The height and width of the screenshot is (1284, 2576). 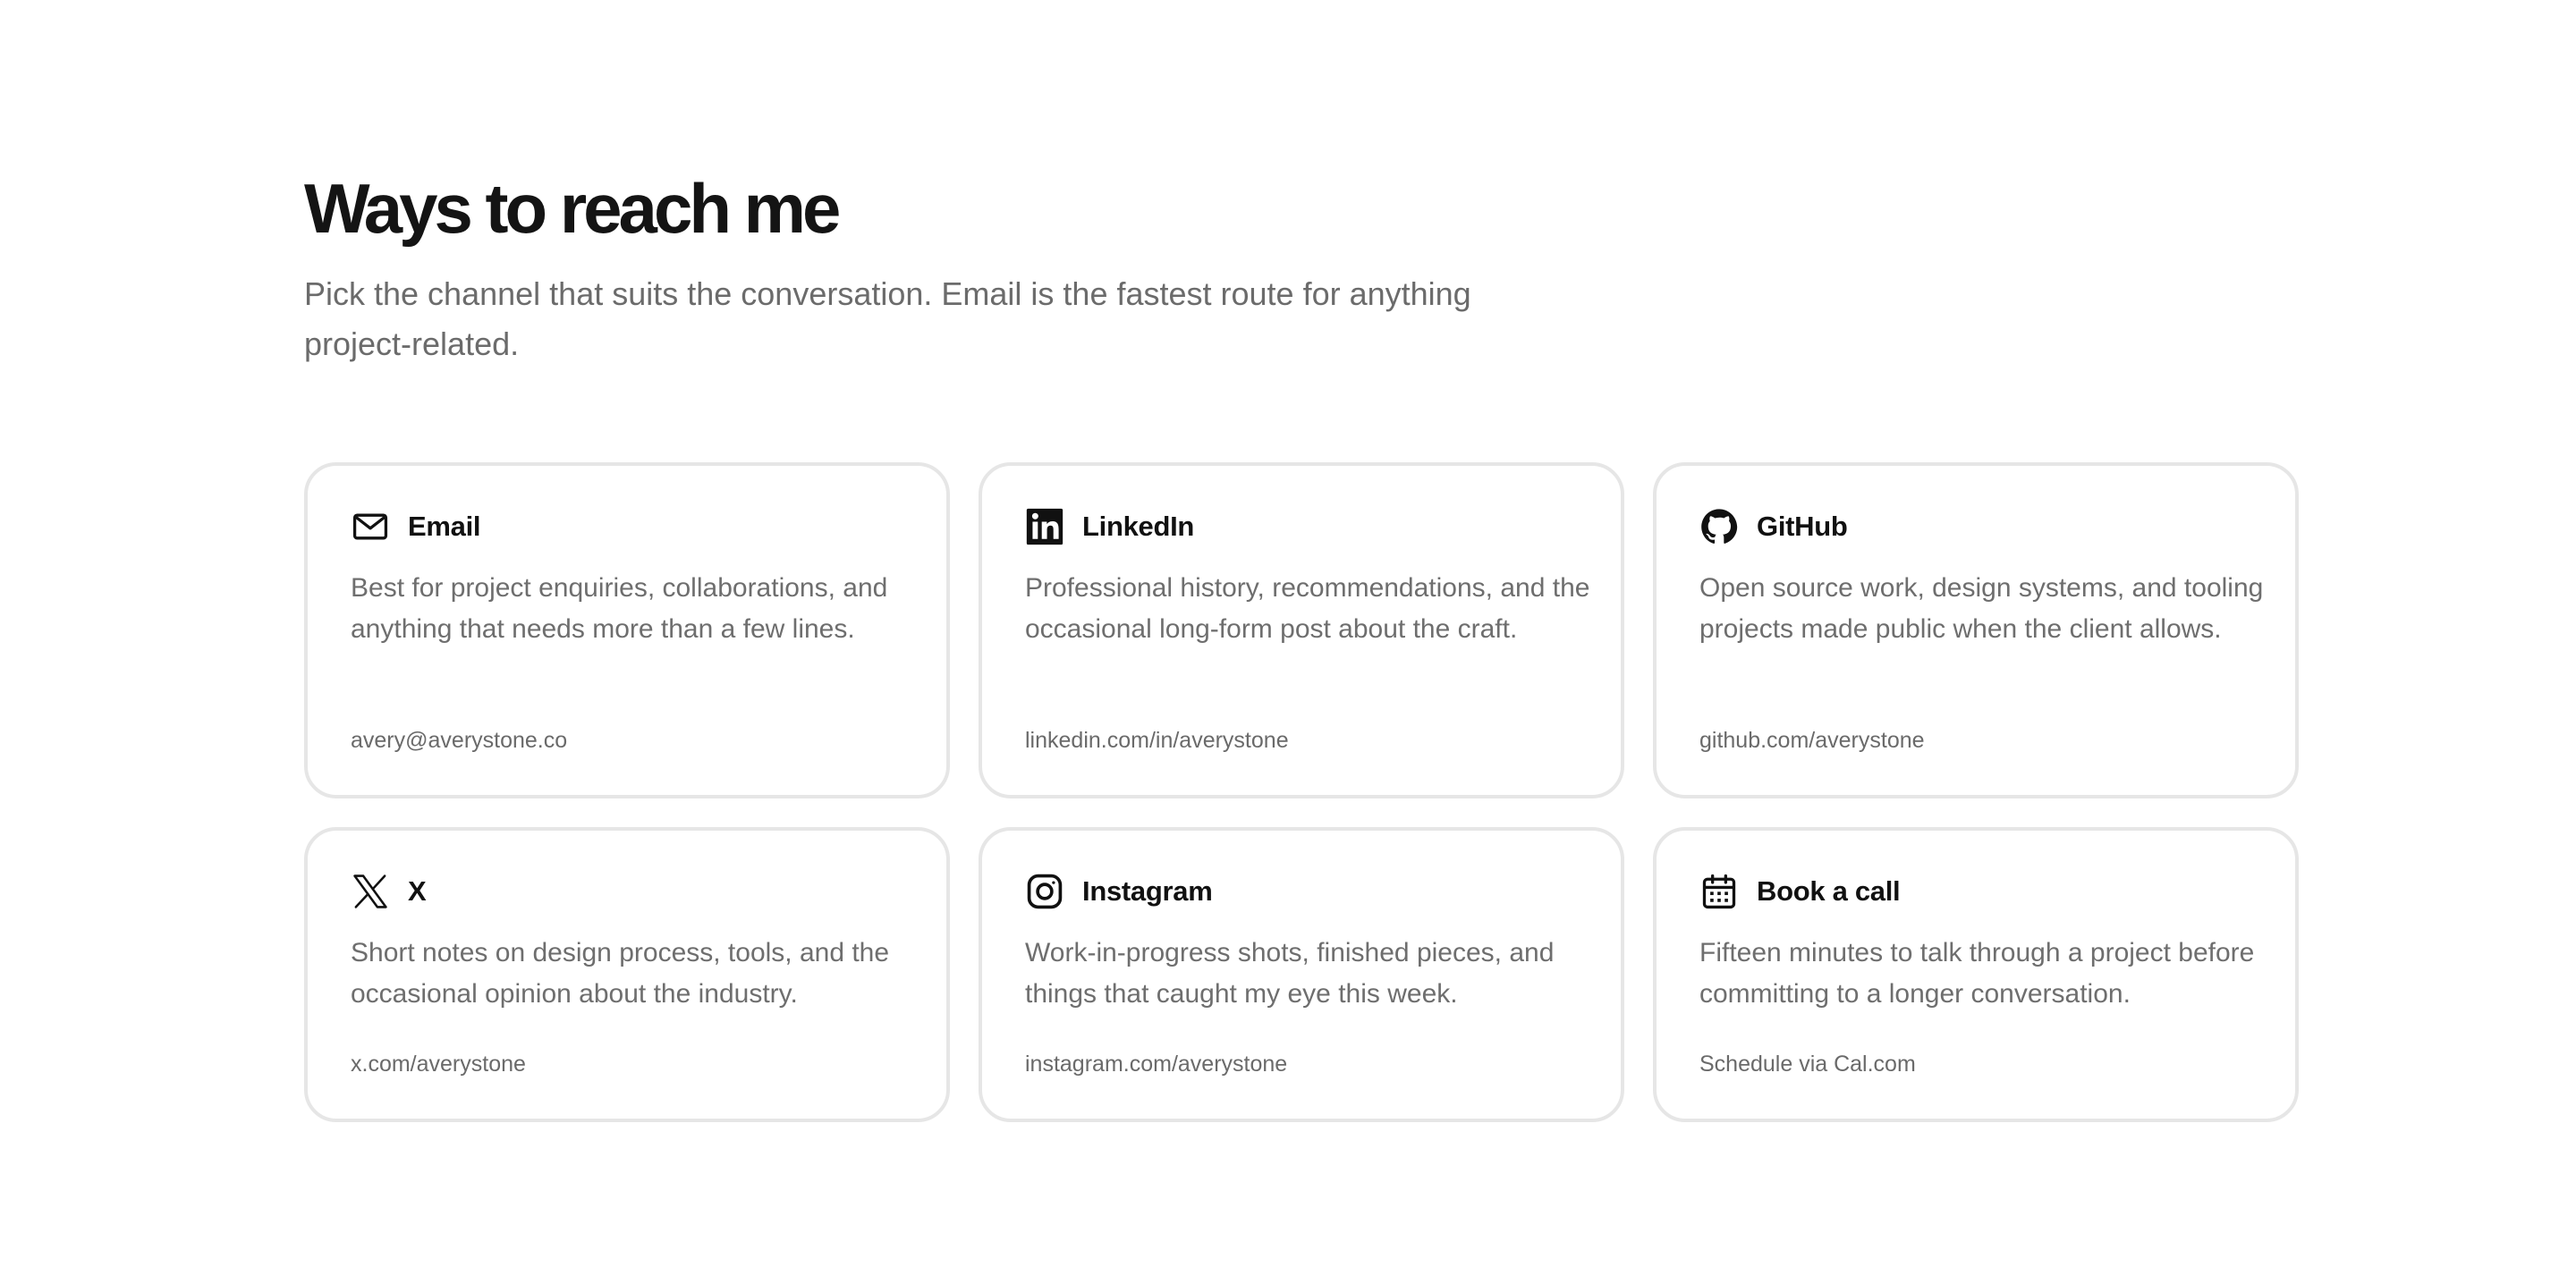 I want to click on card-title: Email, so click(x=444, y=526).